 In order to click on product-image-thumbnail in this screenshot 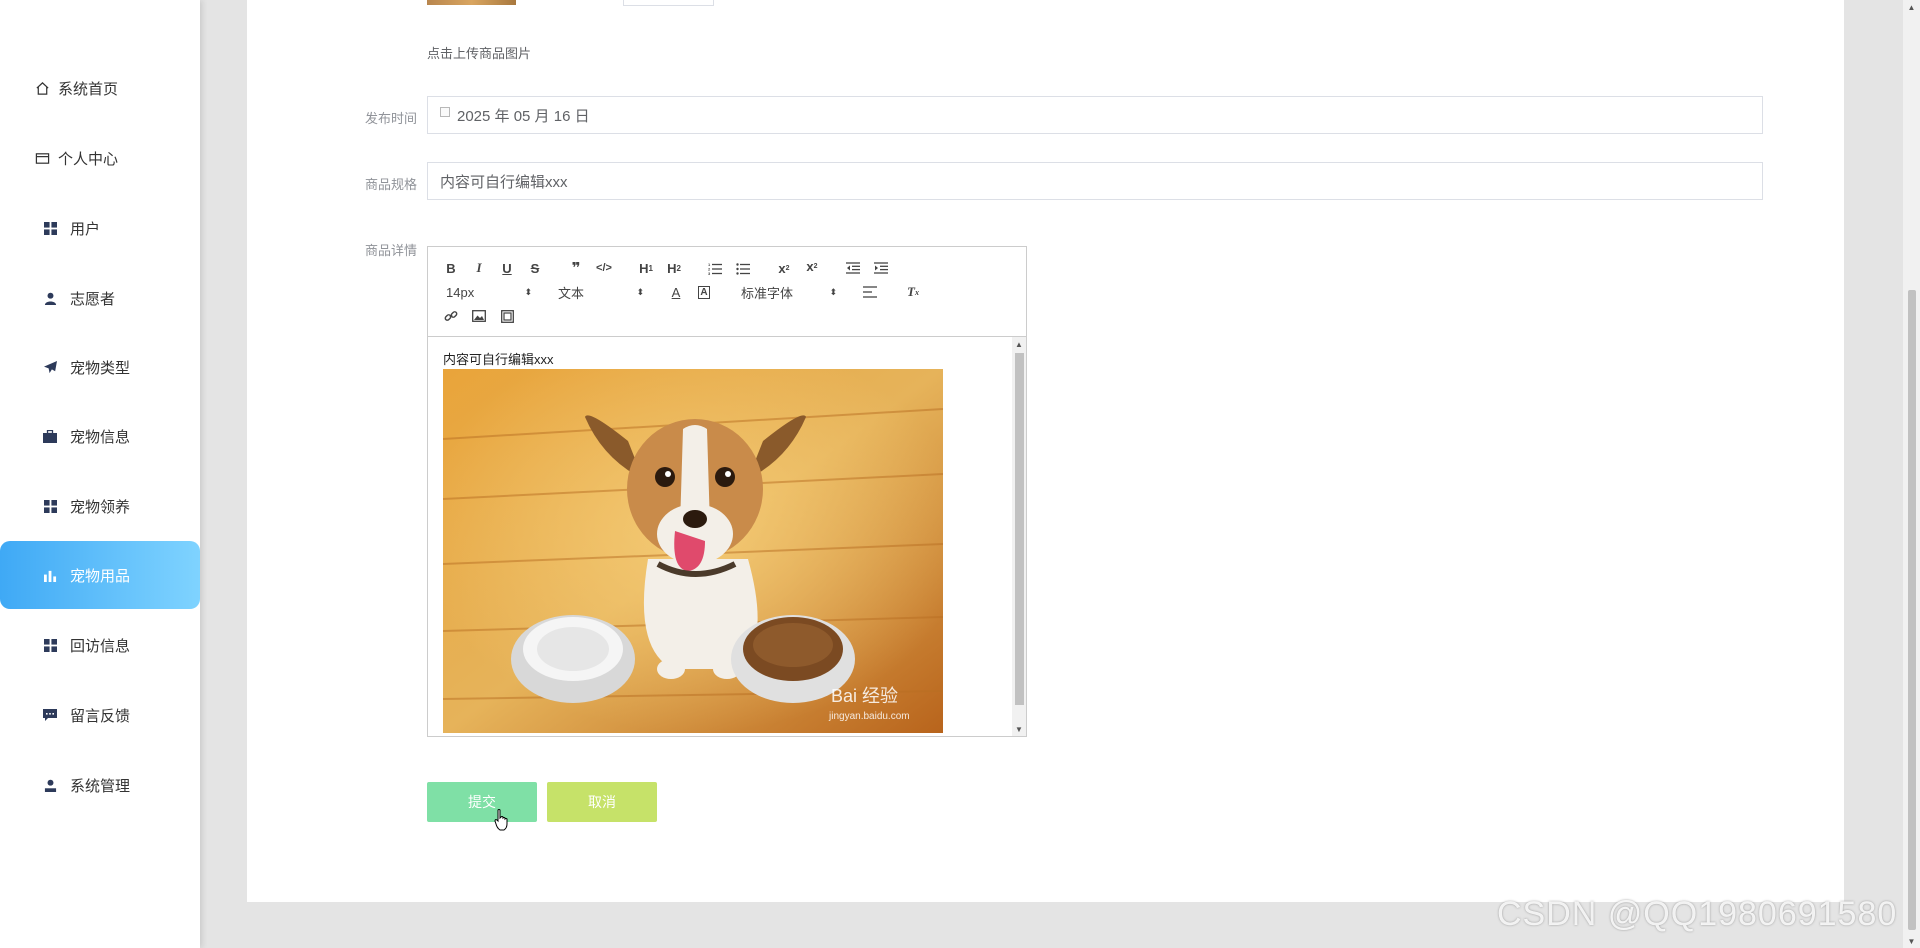, I will do `click(471, 2)`.